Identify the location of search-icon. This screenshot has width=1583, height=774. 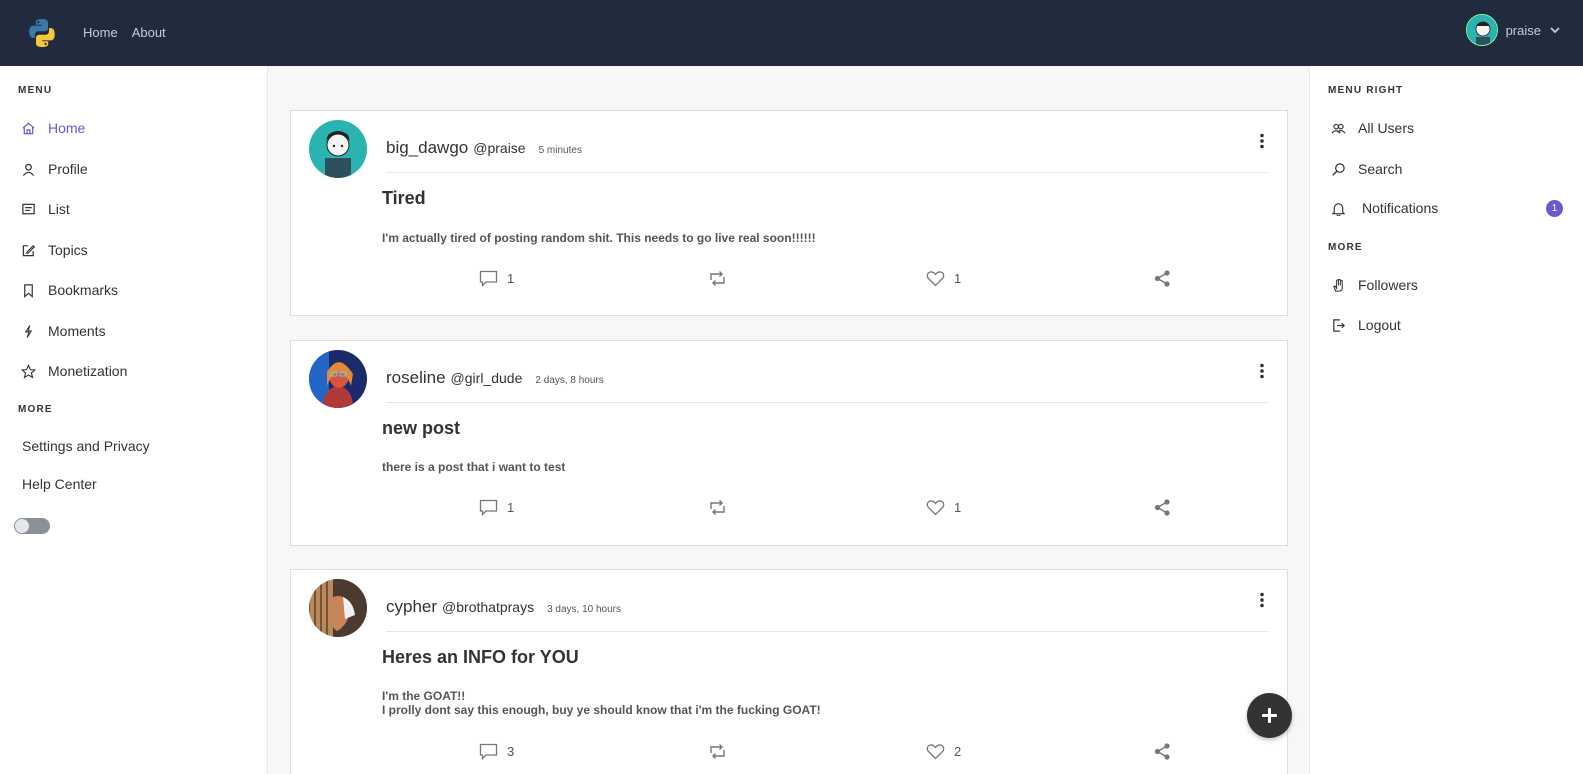
(1338, 169).